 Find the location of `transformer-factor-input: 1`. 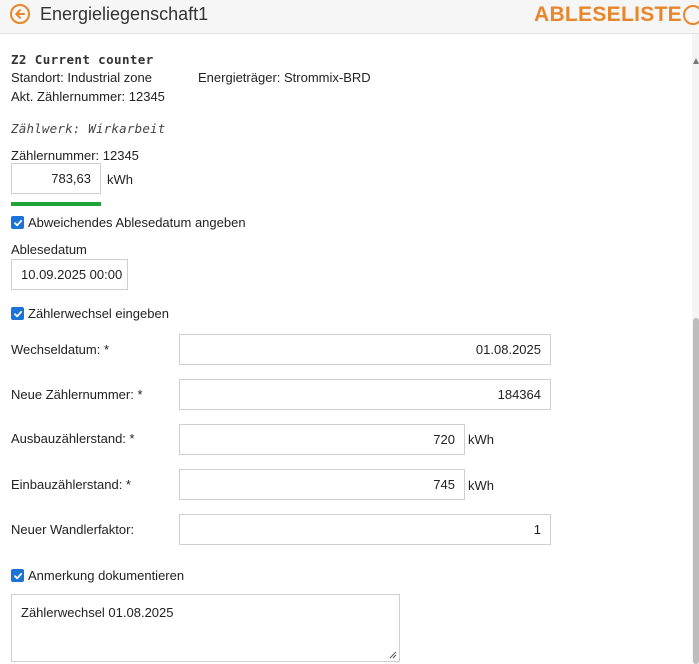

transformer-factor-input: 1 is located at coordinates (365, 529).